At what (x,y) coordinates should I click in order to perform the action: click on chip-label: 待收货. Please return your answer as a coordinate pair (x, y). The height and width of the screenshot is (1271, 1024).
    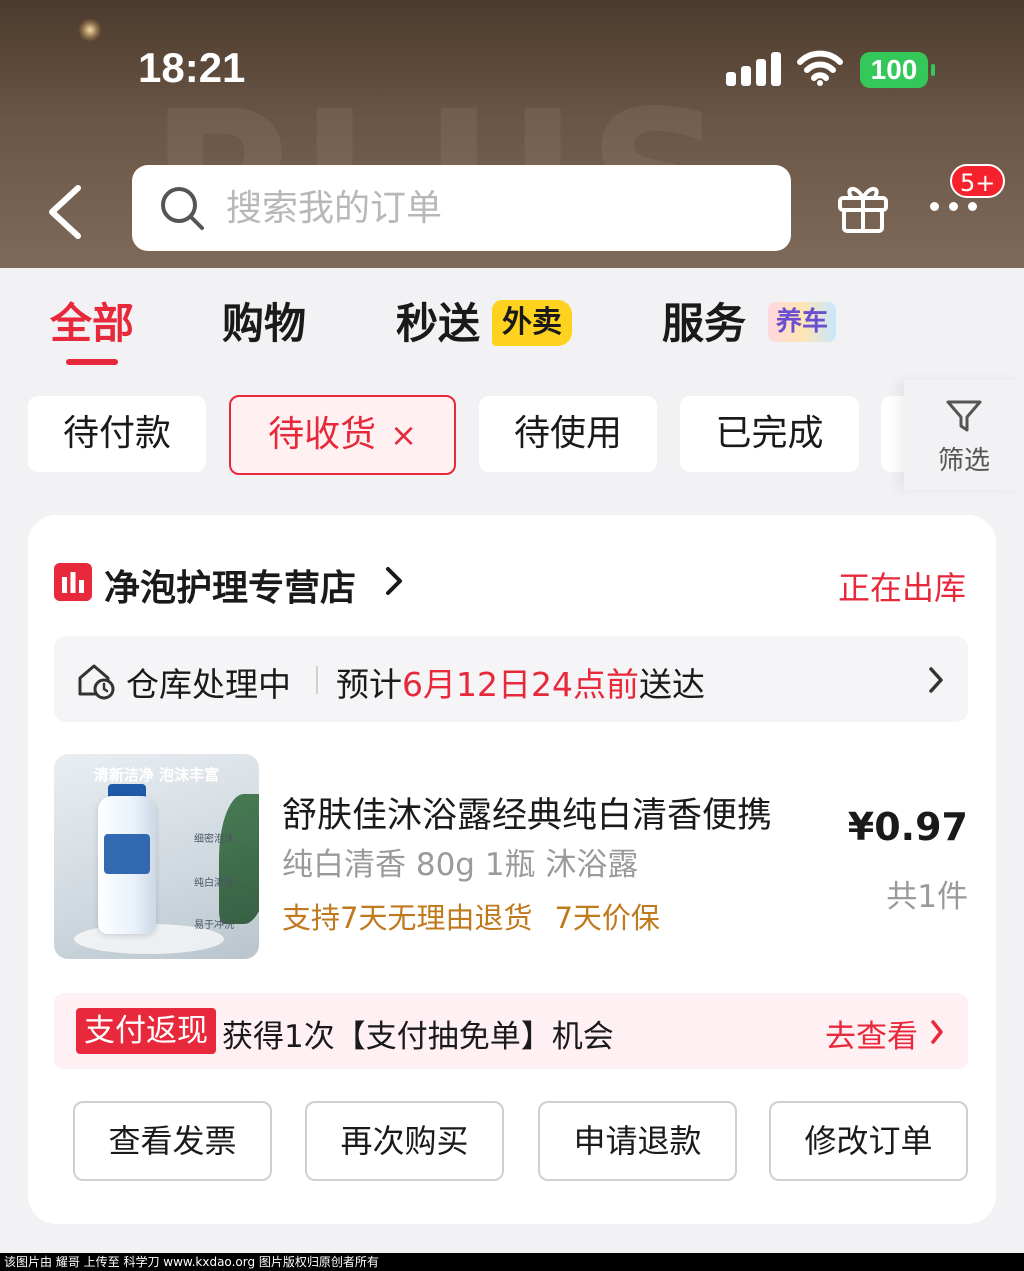
    Looking at the image, I should click on (322, 434).